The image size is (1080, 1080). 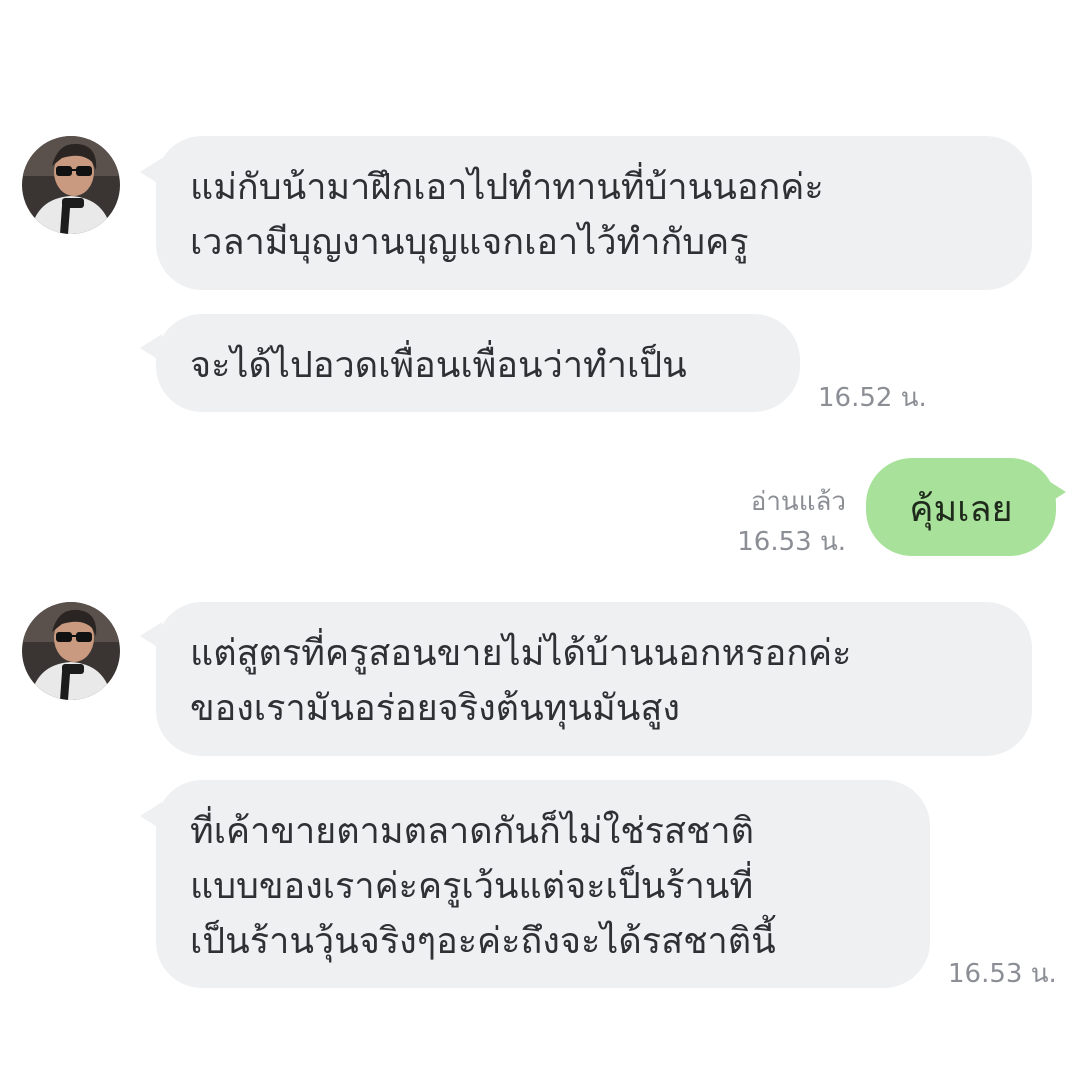 I want to click on read-status: อ่านแล้ว, so click(x=798, y=502).